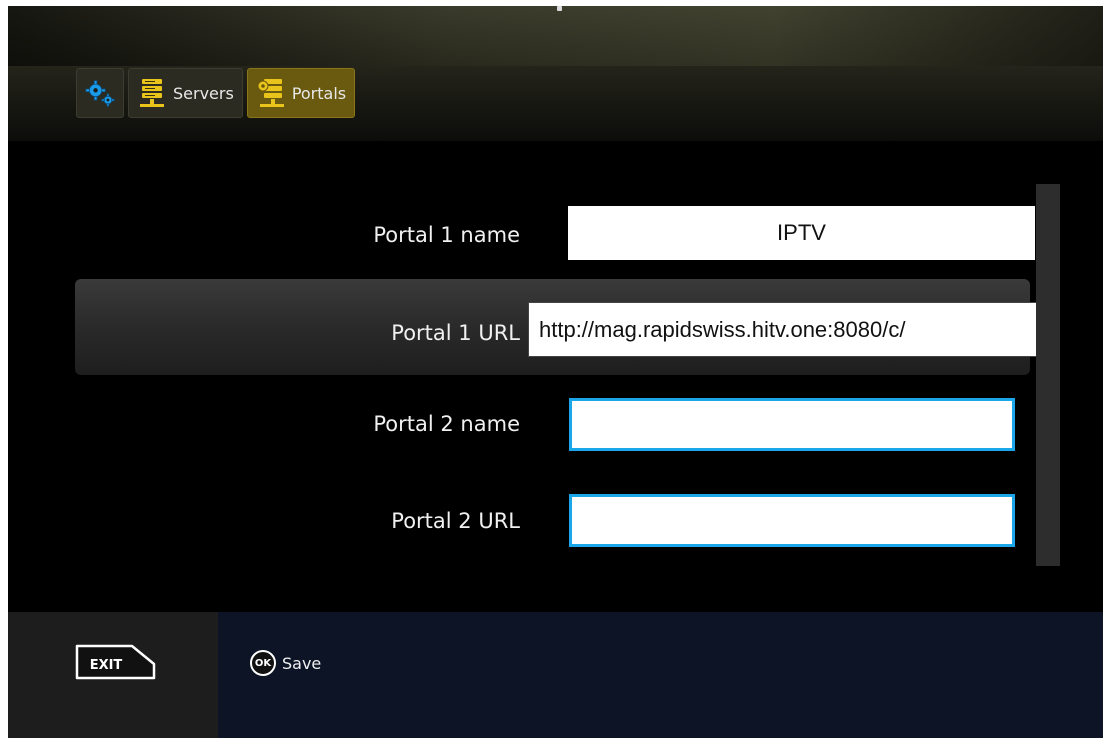 The image size is (1103, 738). Describe the element at coordinates (455, 333) in the screenshot. I see `portal1-url-label: Portal 1 URL` at that location.